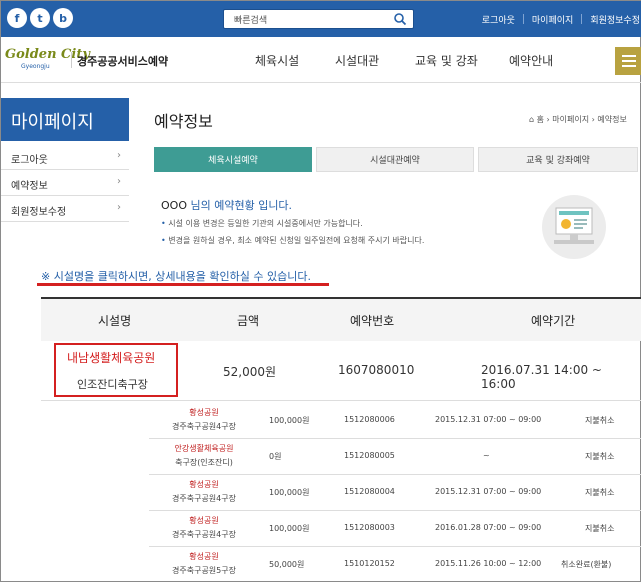  Describe the element at coordinates (369, 491) in the screenshot. I see `reservation-number: 1512080004` at that location.